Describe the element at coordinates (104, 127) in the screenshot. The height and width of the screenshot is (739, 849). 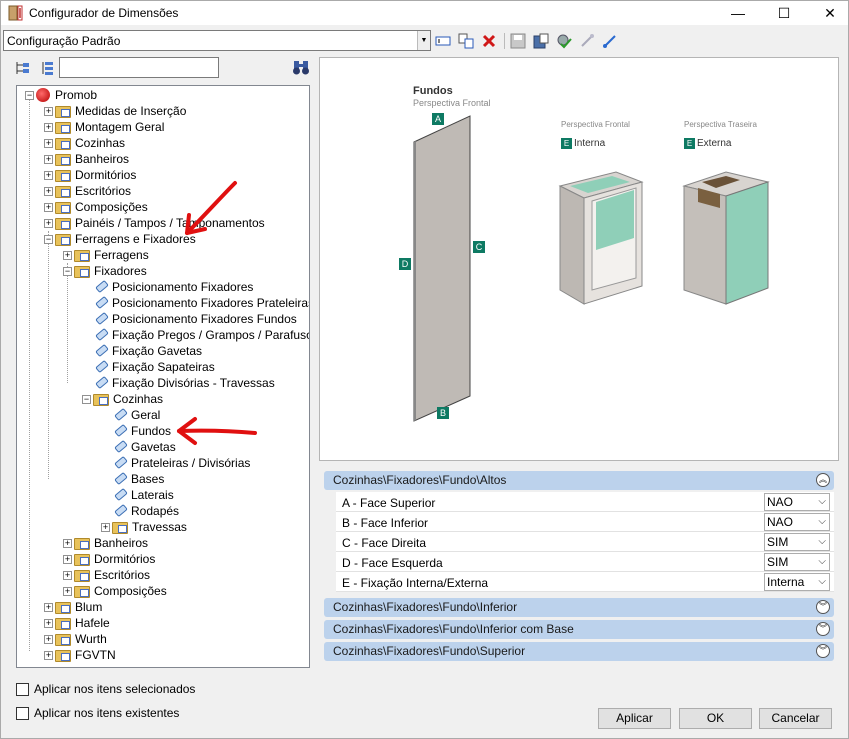
I see `tree-node: + Montagem Geral` at that location.